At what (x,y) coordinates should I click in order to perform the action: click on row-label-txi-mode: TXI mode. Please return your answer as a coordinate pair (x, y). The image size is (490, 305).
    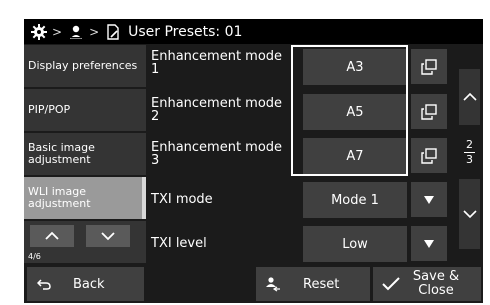
    Looking at the image, I should click on (182, 199).